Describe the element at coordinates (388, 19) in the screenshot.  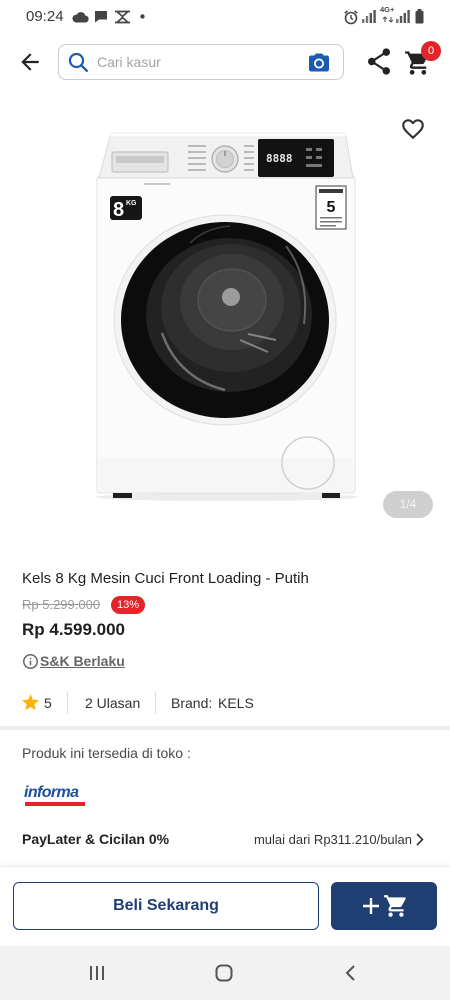
I see `data-arrows-icon` at that location.